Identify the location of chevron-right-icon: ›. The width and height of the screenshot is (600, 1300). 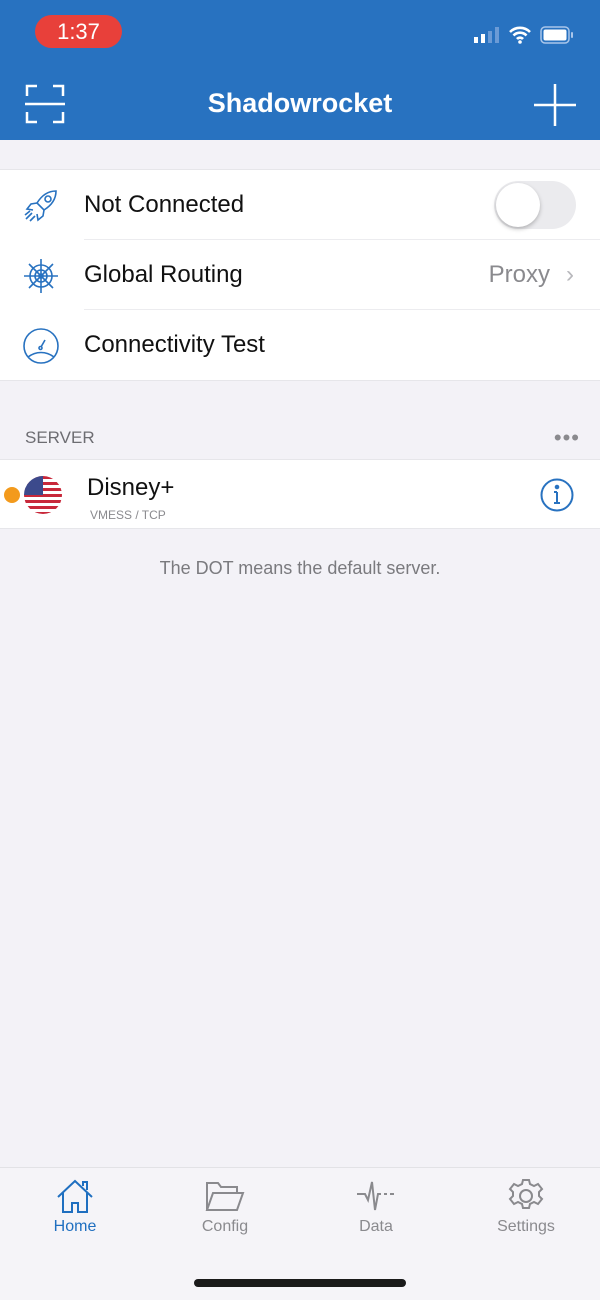
(570, 274).